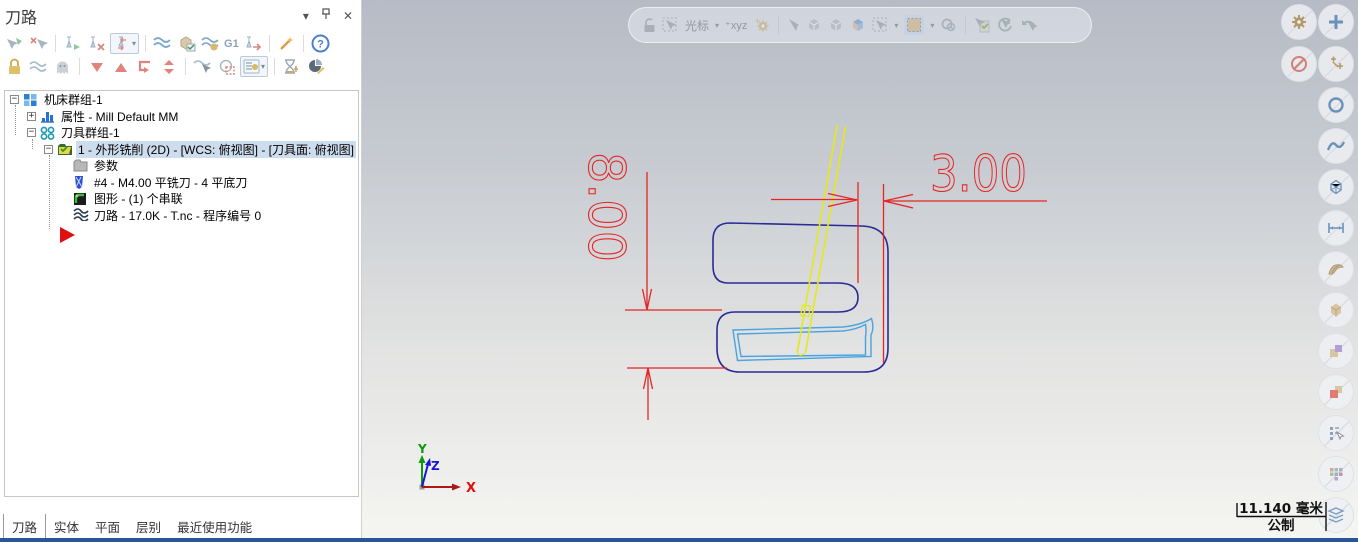 The width and height of the screenshot is (1358, 542). I want to click on cube-check-icon, so click(814, 25).